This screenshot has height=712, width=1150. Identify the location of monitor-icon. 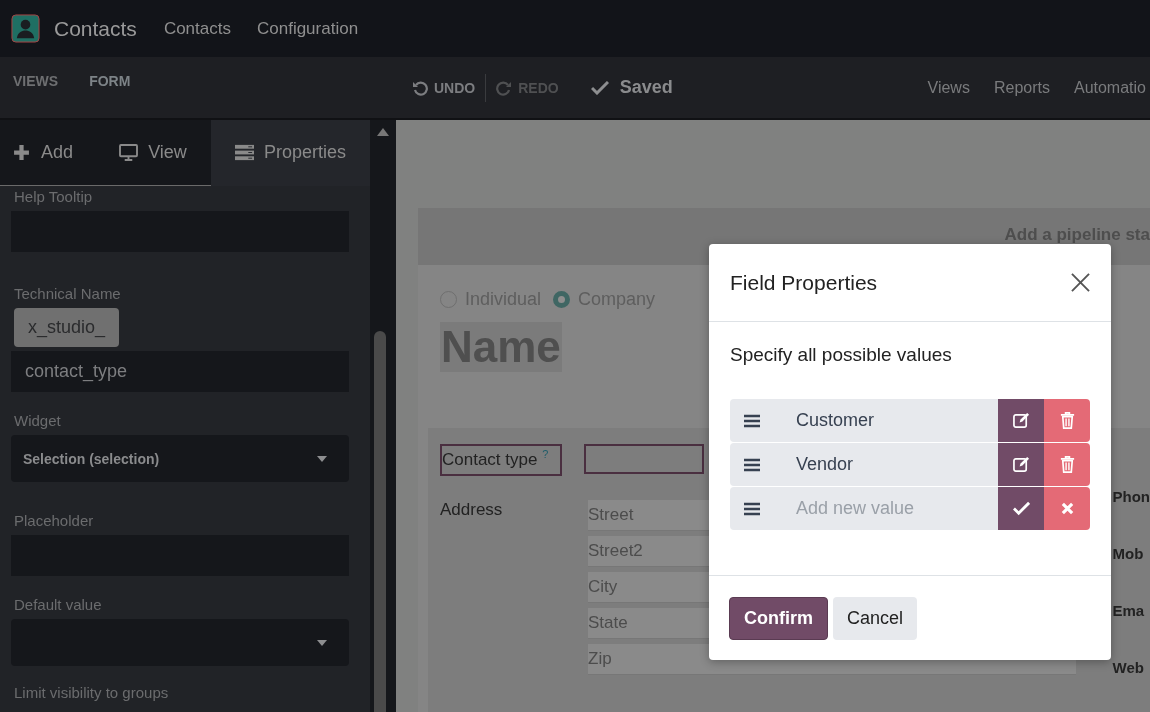
(129, 152).